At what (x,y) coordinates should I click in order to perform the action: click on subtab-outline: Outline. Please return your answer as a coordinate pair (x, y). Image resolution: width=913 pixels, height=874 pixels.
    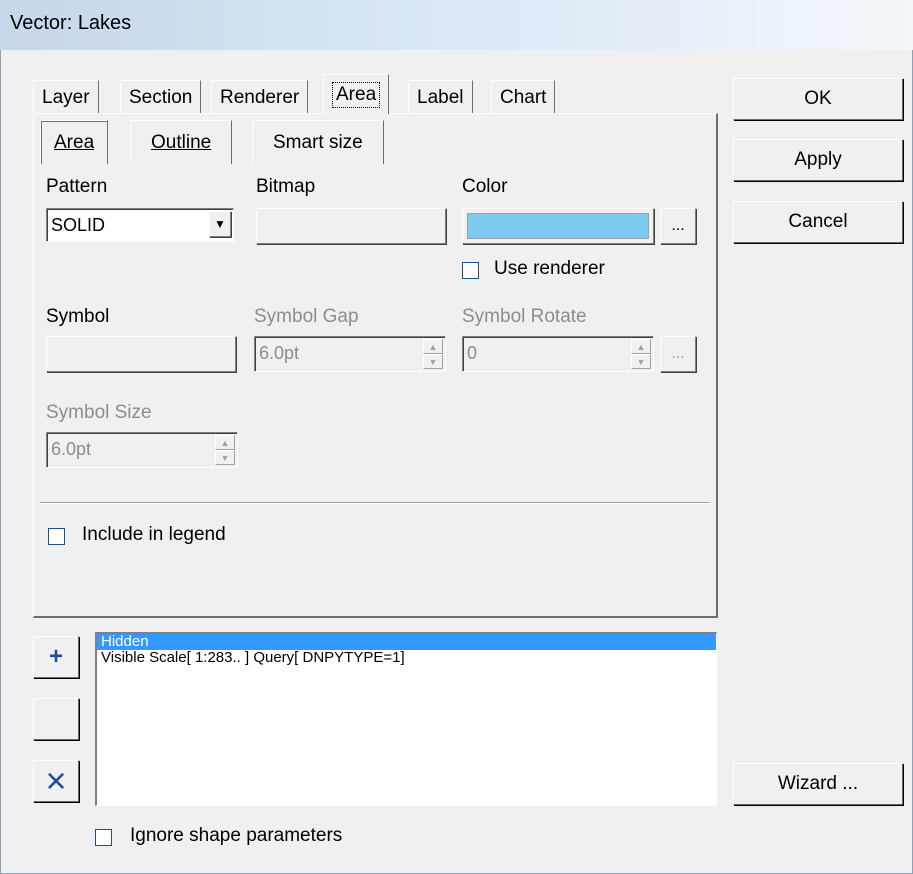
    Looking at the image, I should click on (181, 142).